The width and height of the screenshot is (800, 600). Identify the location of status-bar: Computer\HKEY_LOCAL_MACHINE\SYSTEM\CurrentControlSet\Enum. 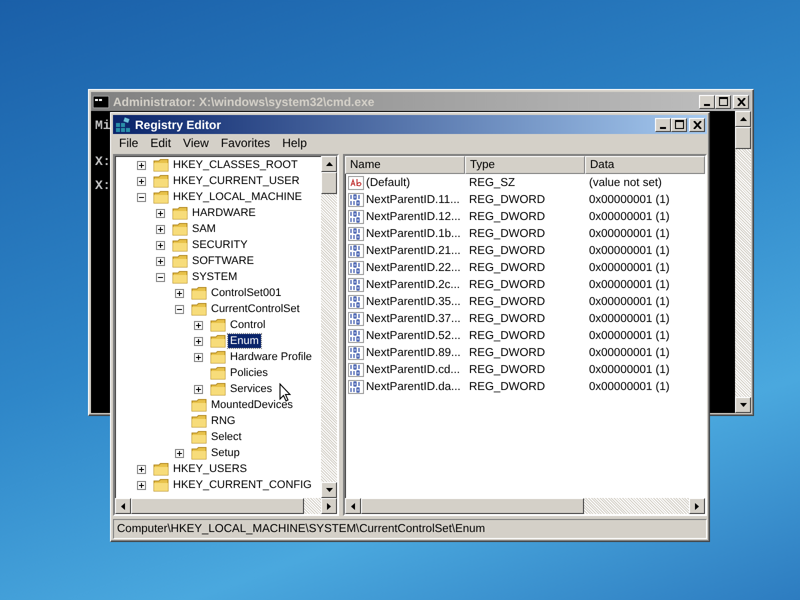
(410, 529).